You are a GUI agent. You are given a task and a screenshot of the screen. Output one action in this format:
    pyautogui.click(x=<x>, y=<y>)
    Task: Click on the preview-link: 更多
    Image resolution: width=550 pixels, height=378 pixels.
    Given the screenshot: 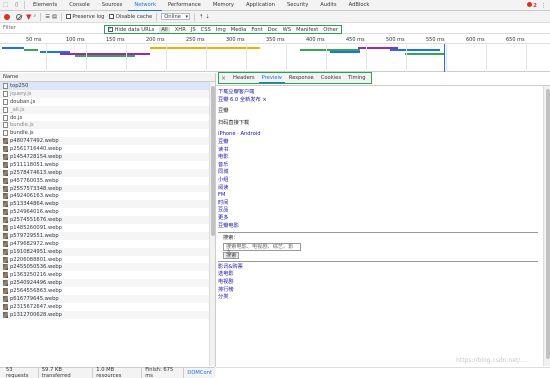 What is the action you would take?
    pyautogui.click(x=379, y=219)
    